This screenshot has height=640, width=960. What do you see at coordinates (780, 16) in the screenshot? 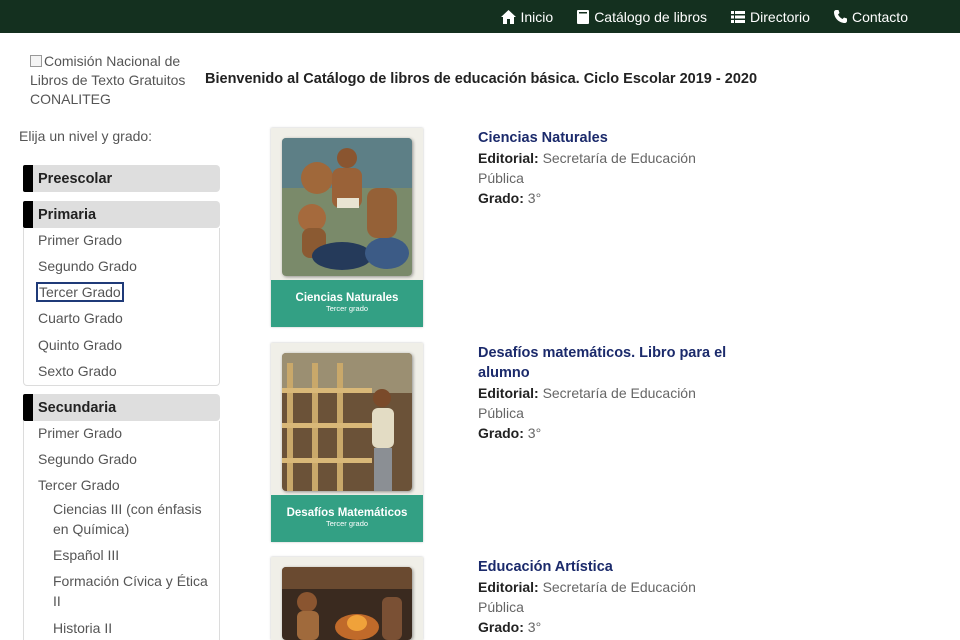
I see `nav-directorio-label: Directorio` at bounding box center [780, 16].